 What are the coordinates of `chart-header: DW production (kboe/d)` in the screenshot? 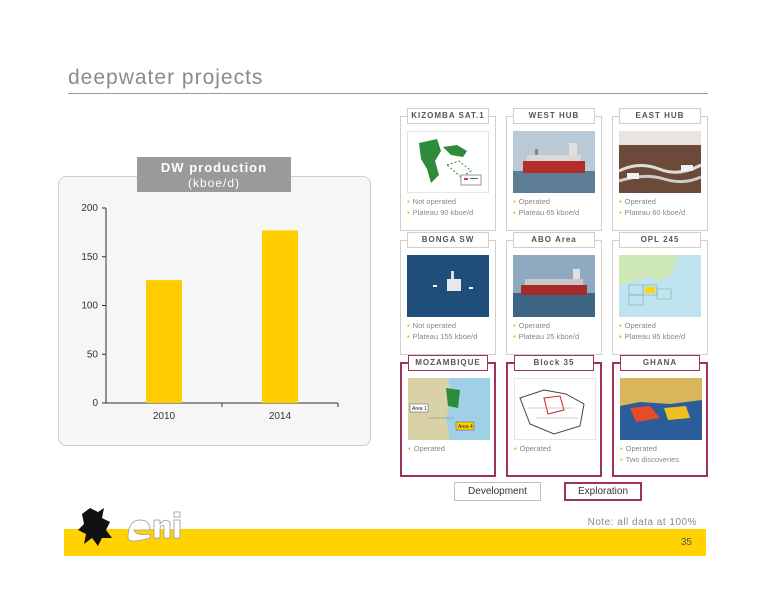 It's located at (214, 174).